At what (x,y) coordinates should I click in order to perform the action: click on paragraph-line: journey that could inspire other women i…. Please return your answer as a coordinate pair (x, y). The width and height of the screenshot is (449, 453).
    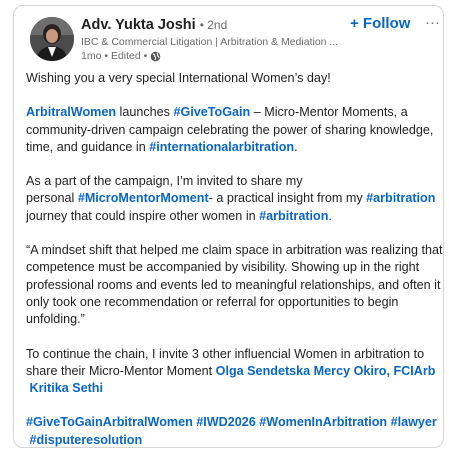
    Looking at the image, I should click on (179, 216).